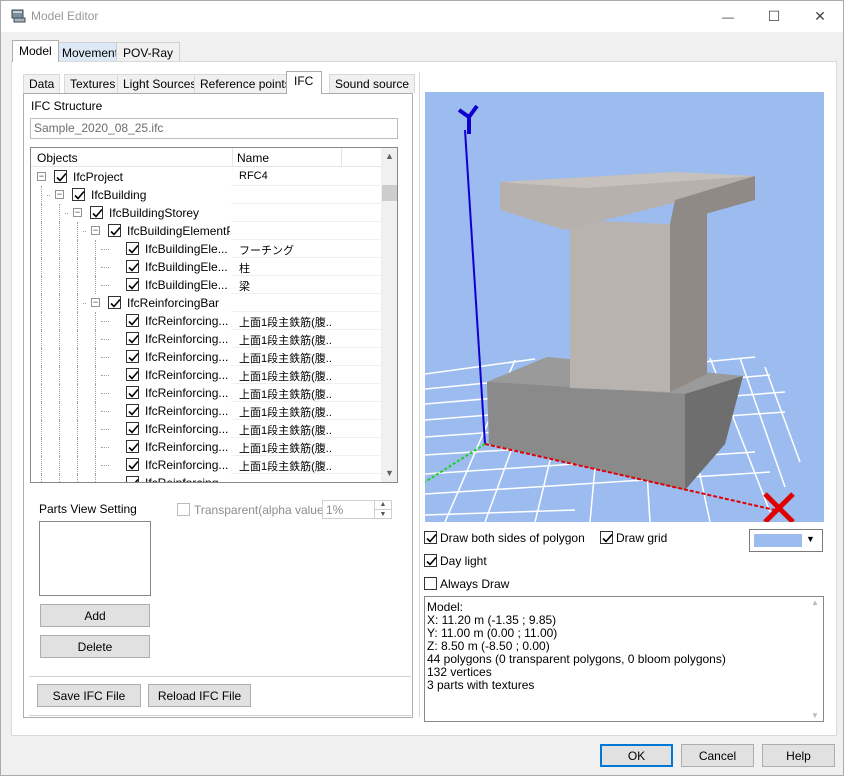 This screenshot has width=844, height=776. Describe the element at coordinates (160, 83) in the screenshot. I see `subtab-light-sources: Light Sources` at that location.